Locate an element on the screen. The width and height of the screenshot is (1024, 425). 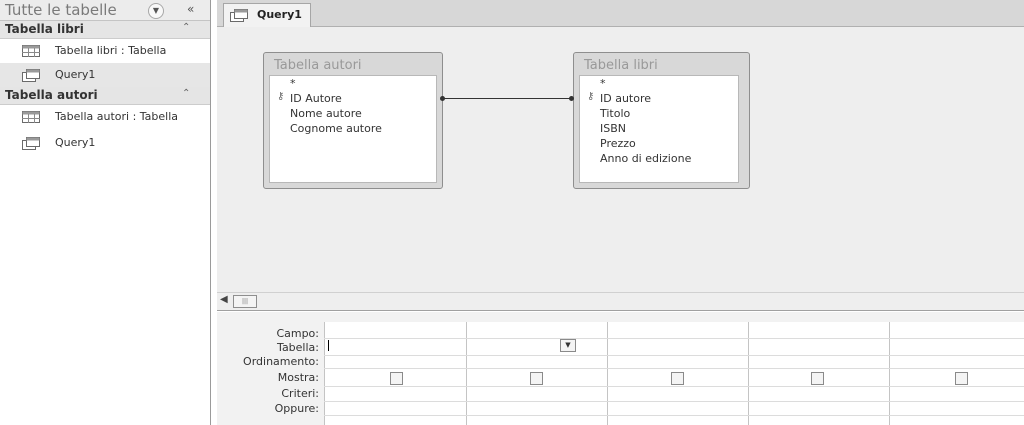
table-title: Tabella libri is located at coordinates (621, 65).